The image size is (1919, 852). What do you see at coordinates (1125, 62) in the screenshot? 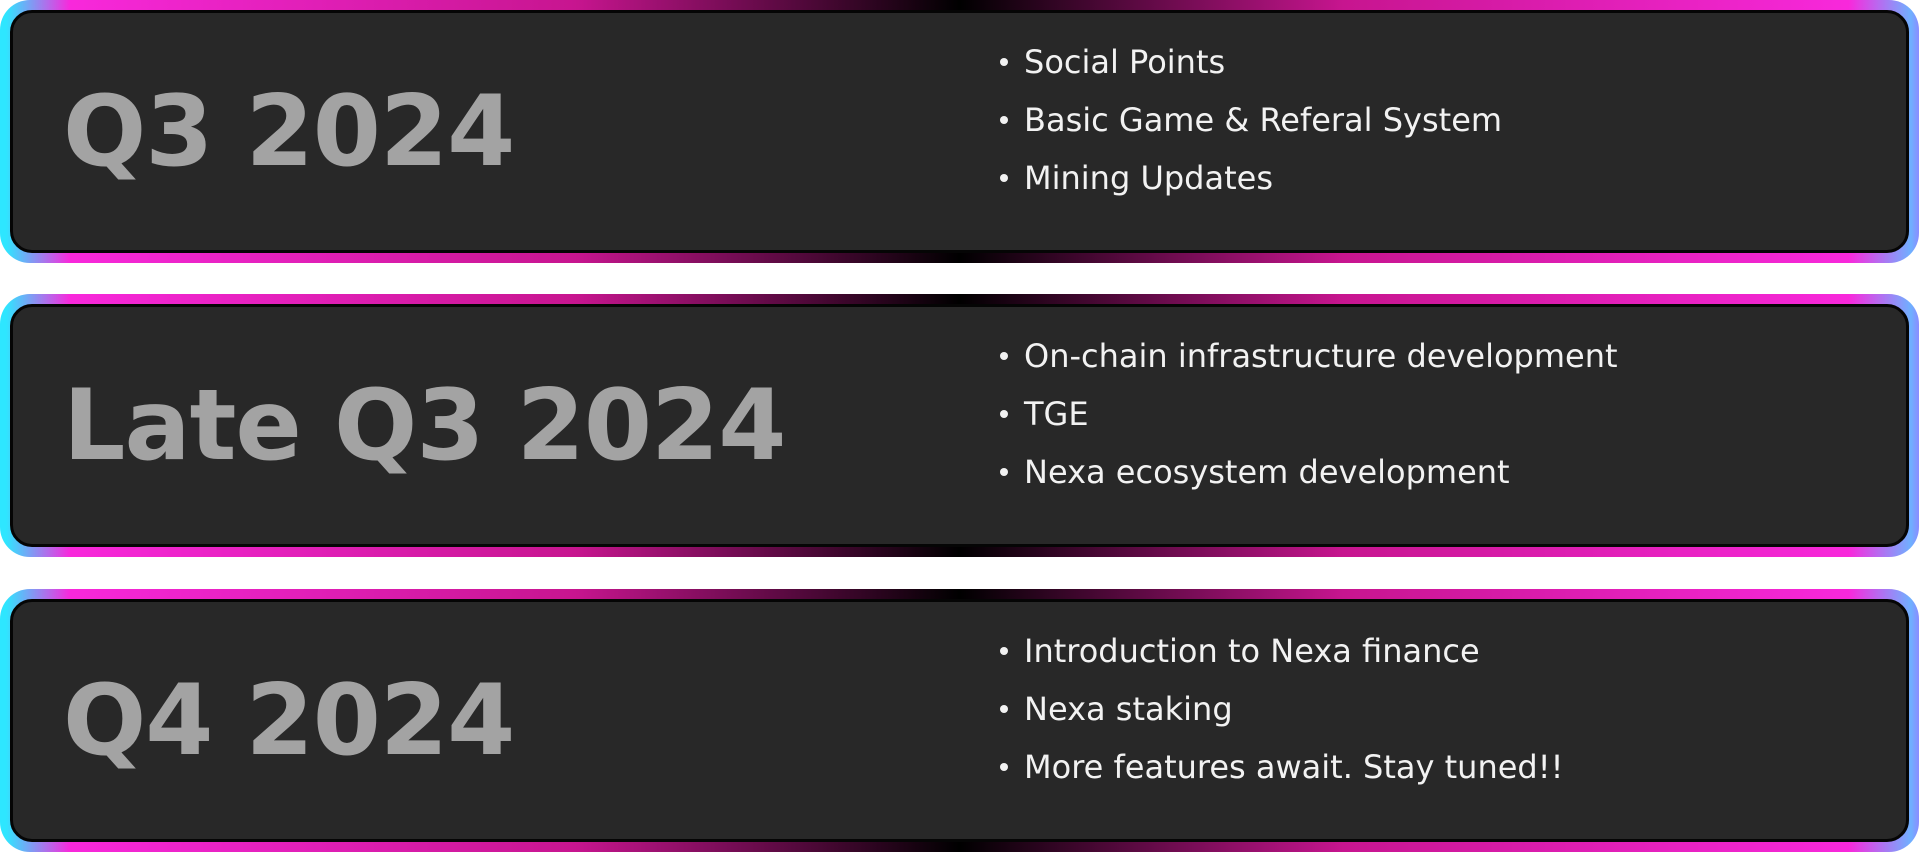
I see `milestone-label: Social Points` at bounding box center [1125, 62].